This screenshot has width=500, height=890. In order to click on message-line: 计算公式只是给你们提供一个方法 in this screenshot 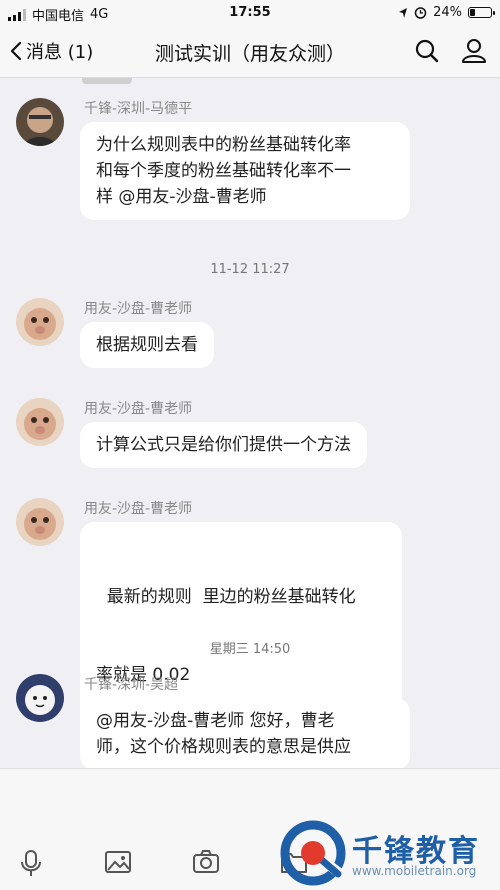, I will do `click(223, 445)`.